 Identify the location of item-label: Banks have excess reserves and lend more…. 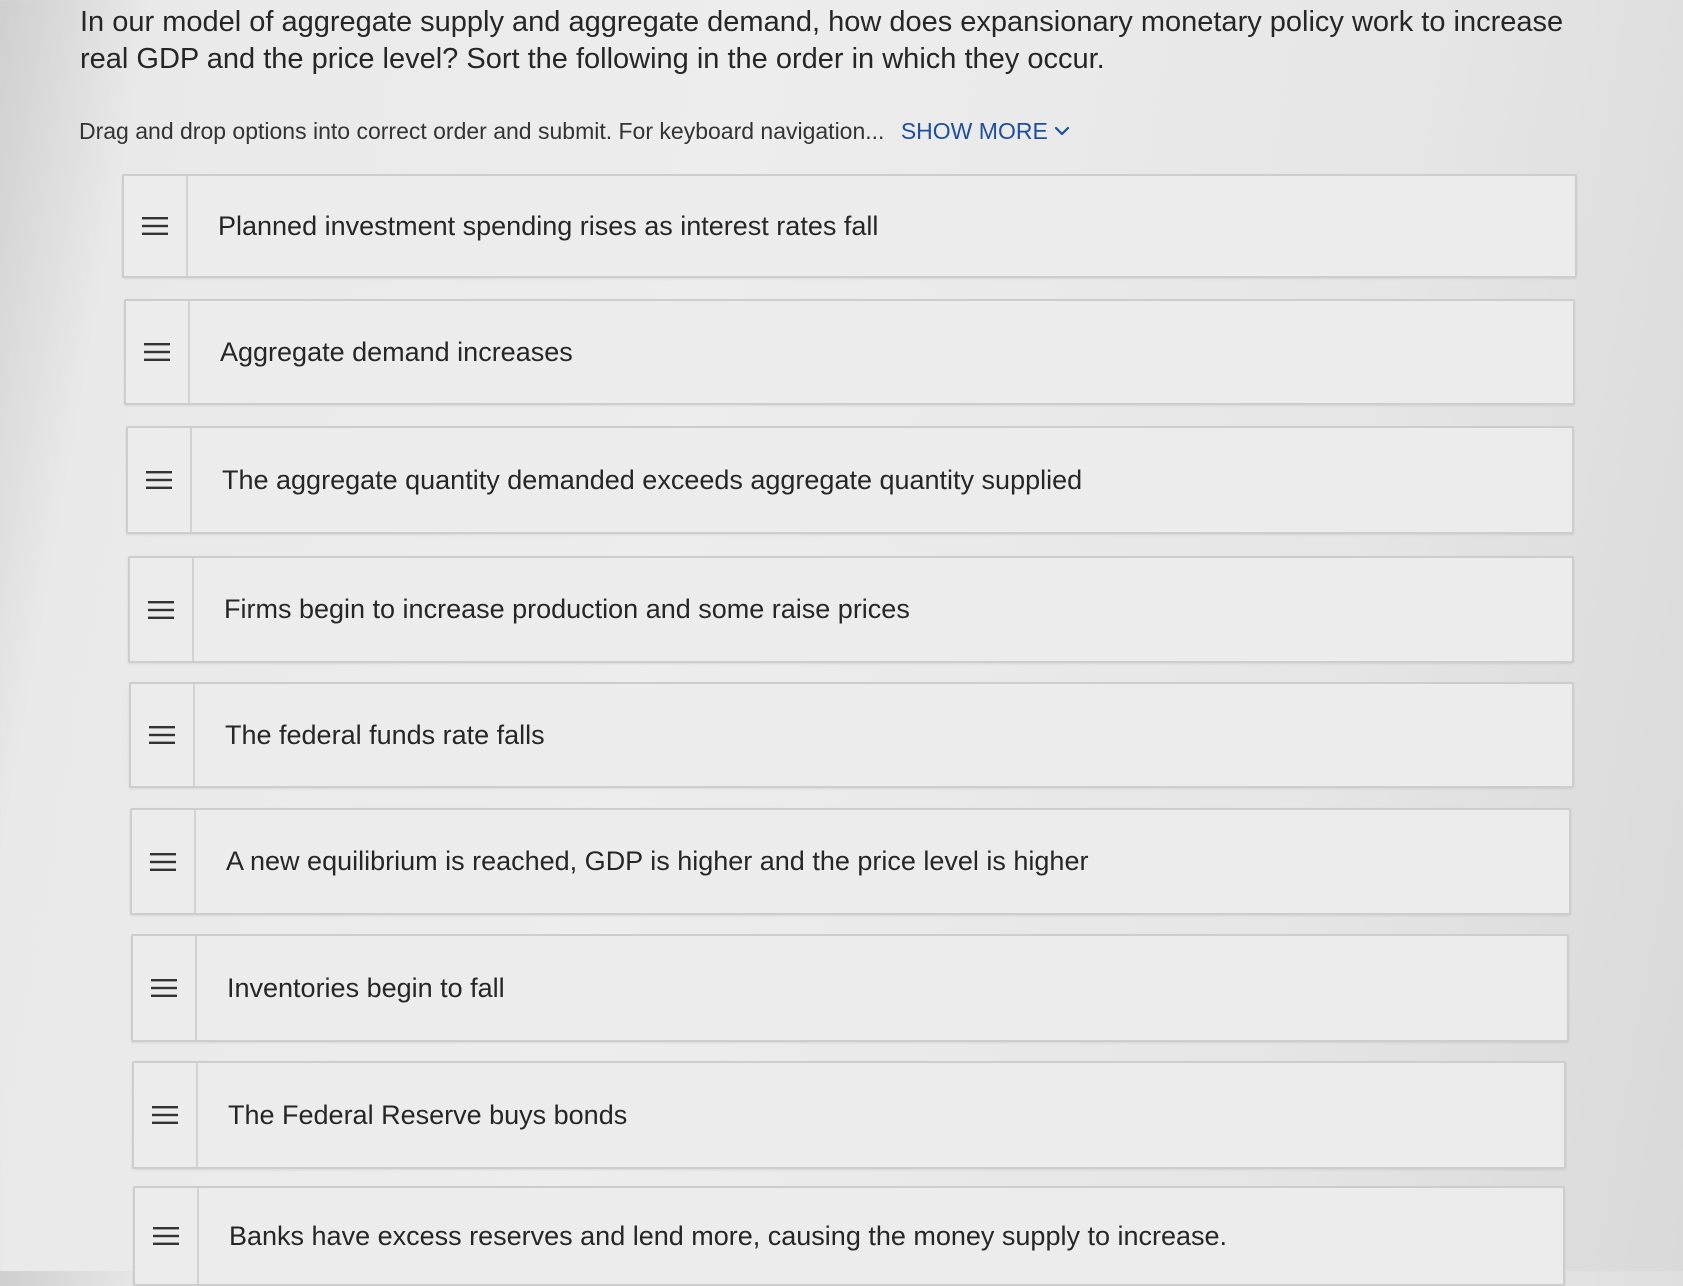
(728, 1235).